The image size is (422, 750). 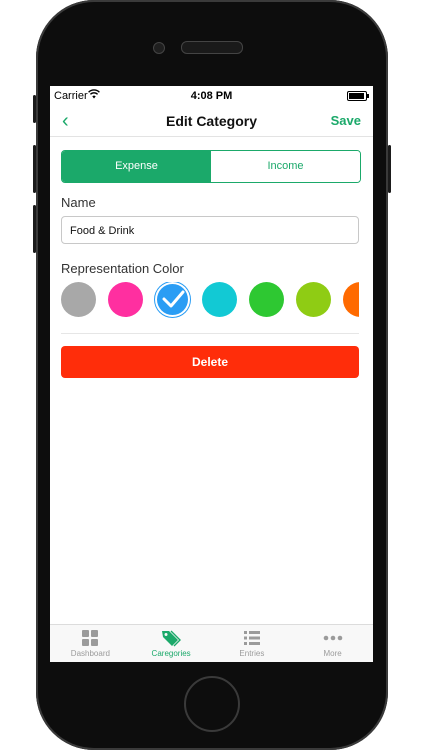 I want to click on status-bar: Carrier 4:08 PM, so click(x=211, y=96).